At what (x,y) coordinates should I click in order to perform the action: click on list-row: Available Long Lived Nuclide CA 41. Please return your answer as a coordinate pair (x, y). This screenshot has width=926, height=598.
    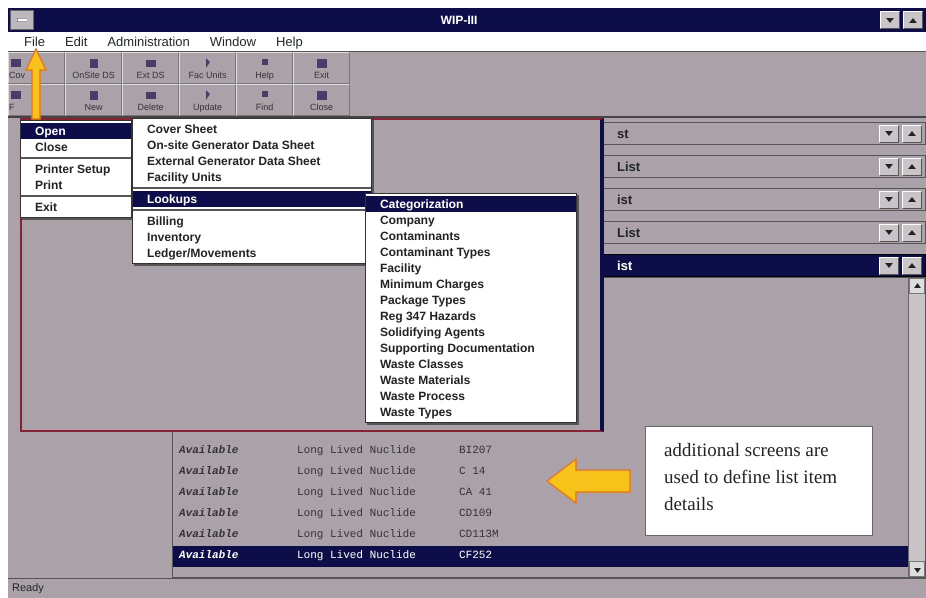
    Looking at the image, I should click on (332, 493).